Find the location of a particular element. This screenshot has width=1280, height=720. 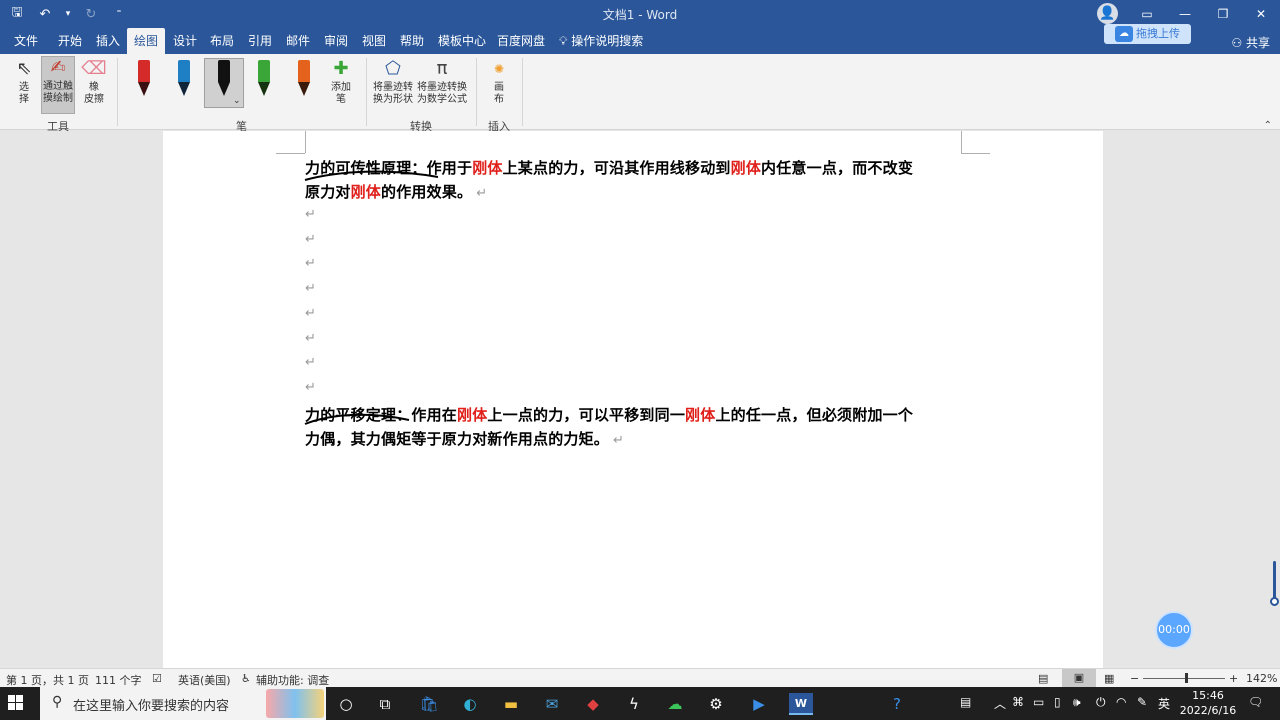

page-count: 第 1 页，共 1 页 is located at coordinates (47, 680).